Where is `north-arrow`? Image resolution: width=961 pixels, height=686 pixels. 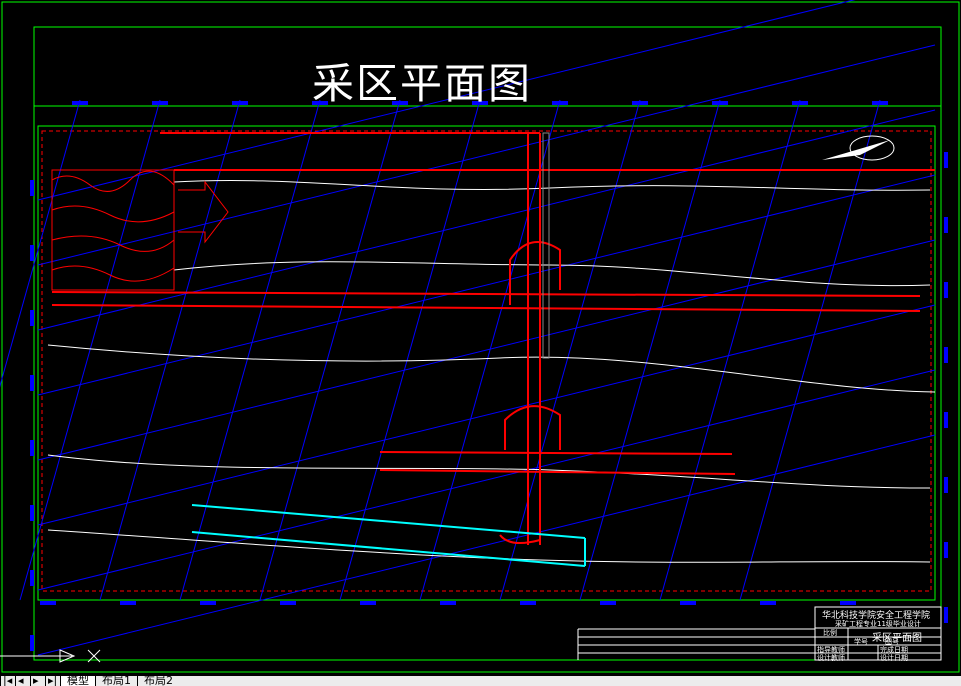 north-arrow is located at coordinates (858, 148).